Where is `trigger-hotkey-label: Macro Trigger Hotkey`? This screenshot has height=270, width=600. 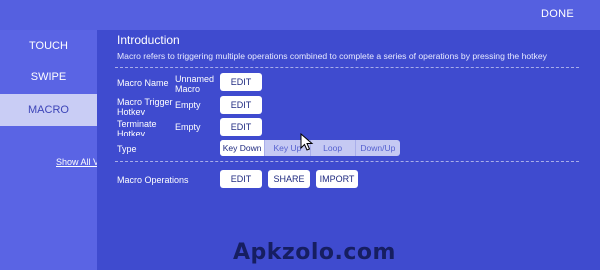 trigger-hotkey-label: Macro Trigger Hotkey is located at coordinates (145, 106).